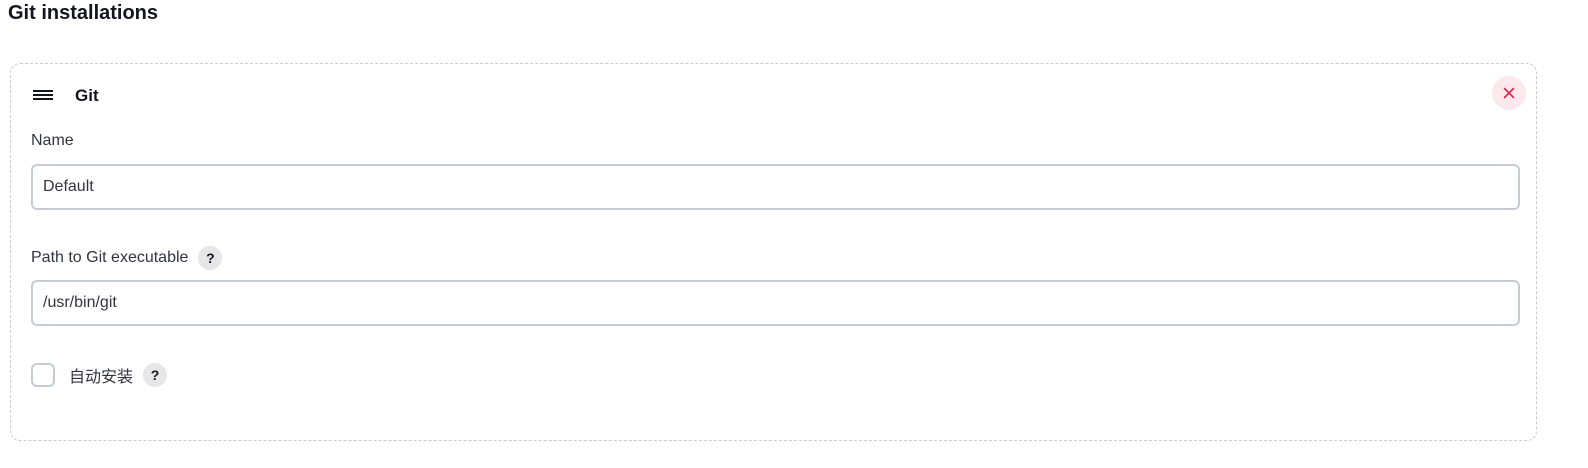 Image resolution: width=1588 pixels, height=468 pixels. What do you see at coordinates (52, 140) in the screenshot?
I see `name-label: Name` at bounding box center [52, 140].